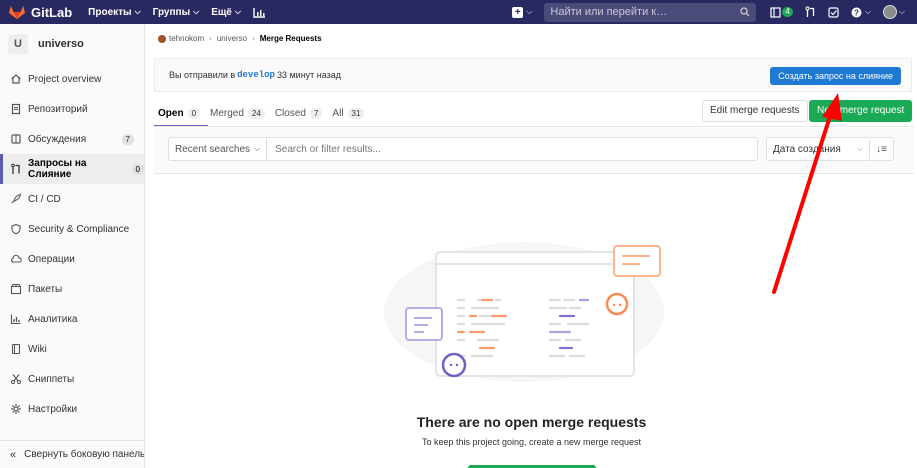  I want to click on more-menu: Ещё ⌵, so click(226, 12).